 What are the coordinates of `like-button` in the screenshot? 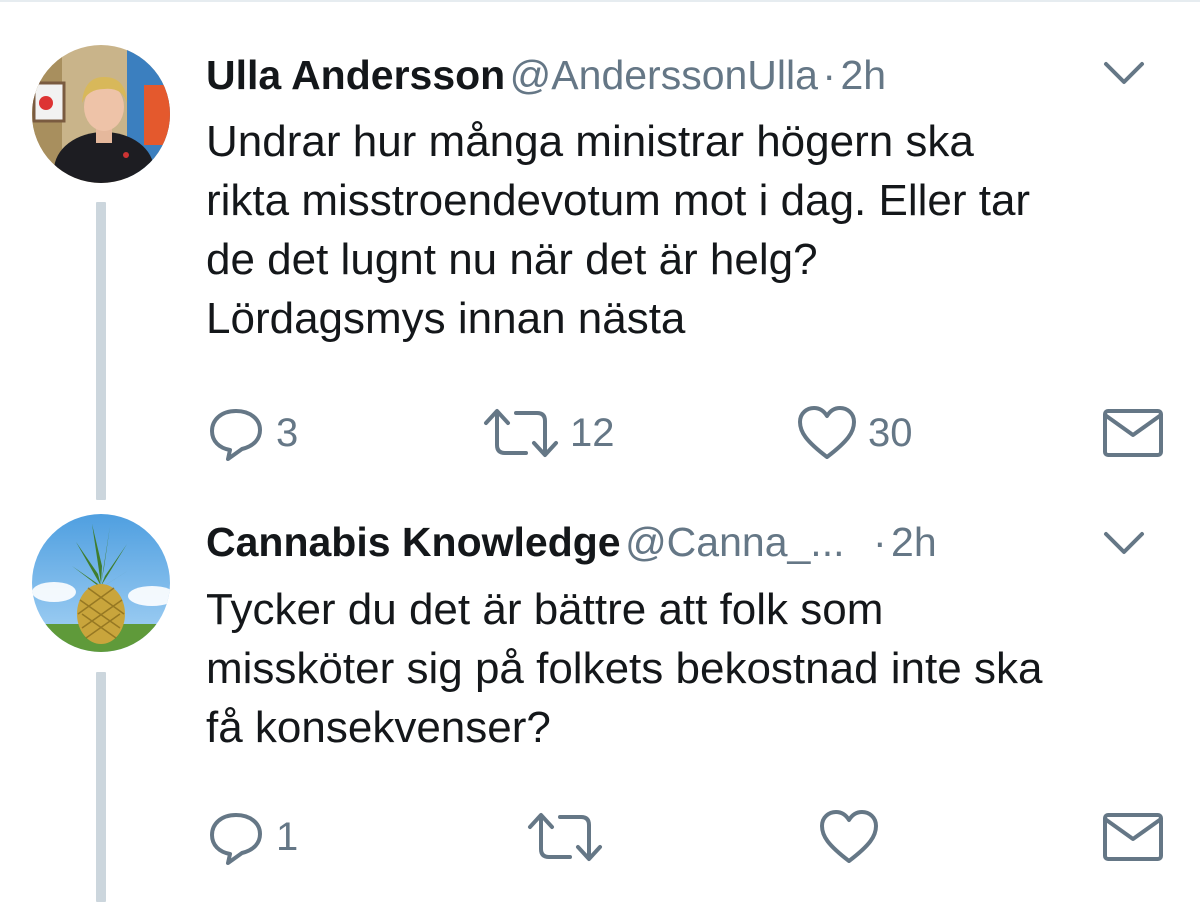 It's located at (849, 837).